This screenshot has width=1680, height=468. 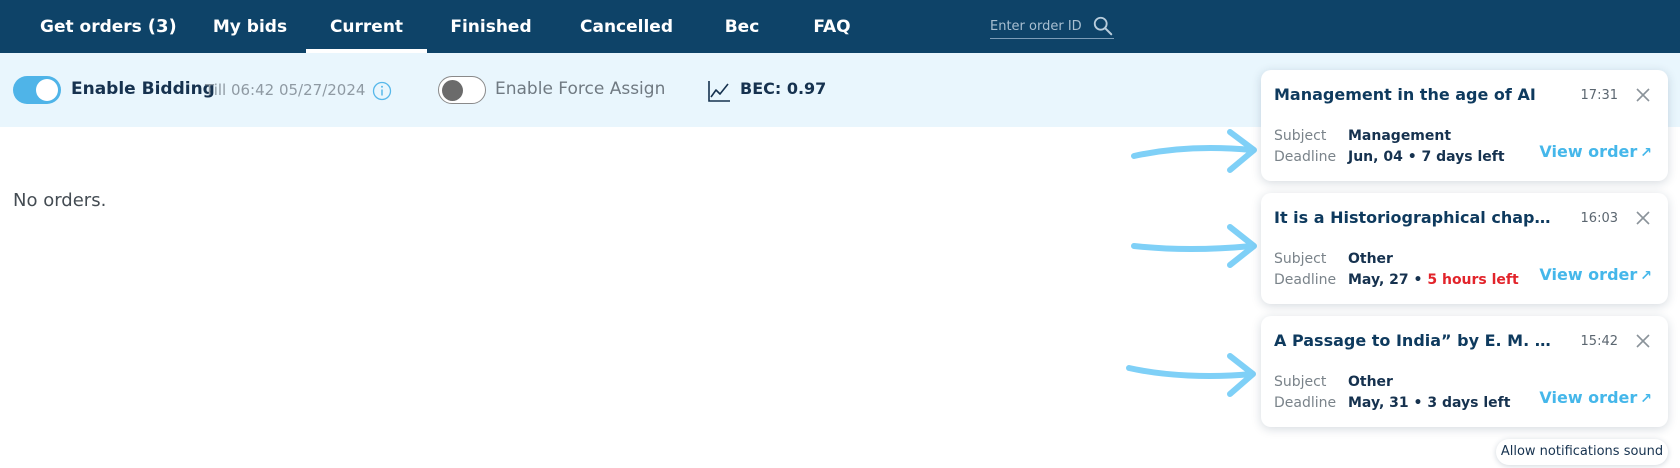 What do you see at coordinates (832, 26) in the screenshot?
I see `tab-faq: FAQ` at bounding box center [832, 26].